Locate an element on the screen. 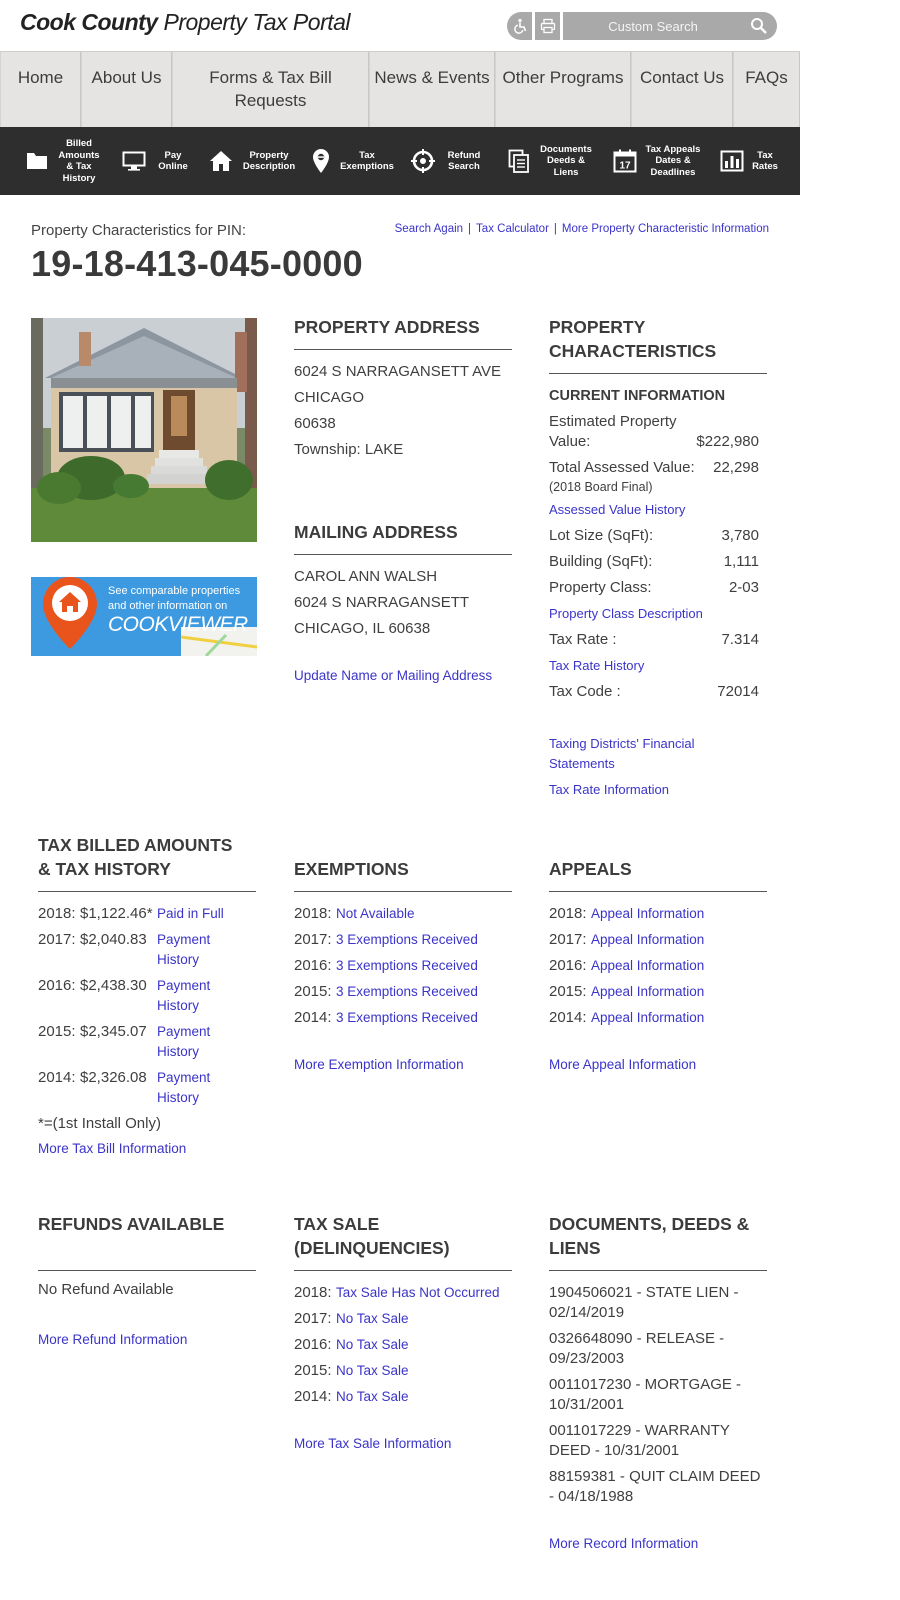 The image size is (900, 1600). update-mailing-address-link: Update Name or Mailing Address is located at coordinates (393, 675).